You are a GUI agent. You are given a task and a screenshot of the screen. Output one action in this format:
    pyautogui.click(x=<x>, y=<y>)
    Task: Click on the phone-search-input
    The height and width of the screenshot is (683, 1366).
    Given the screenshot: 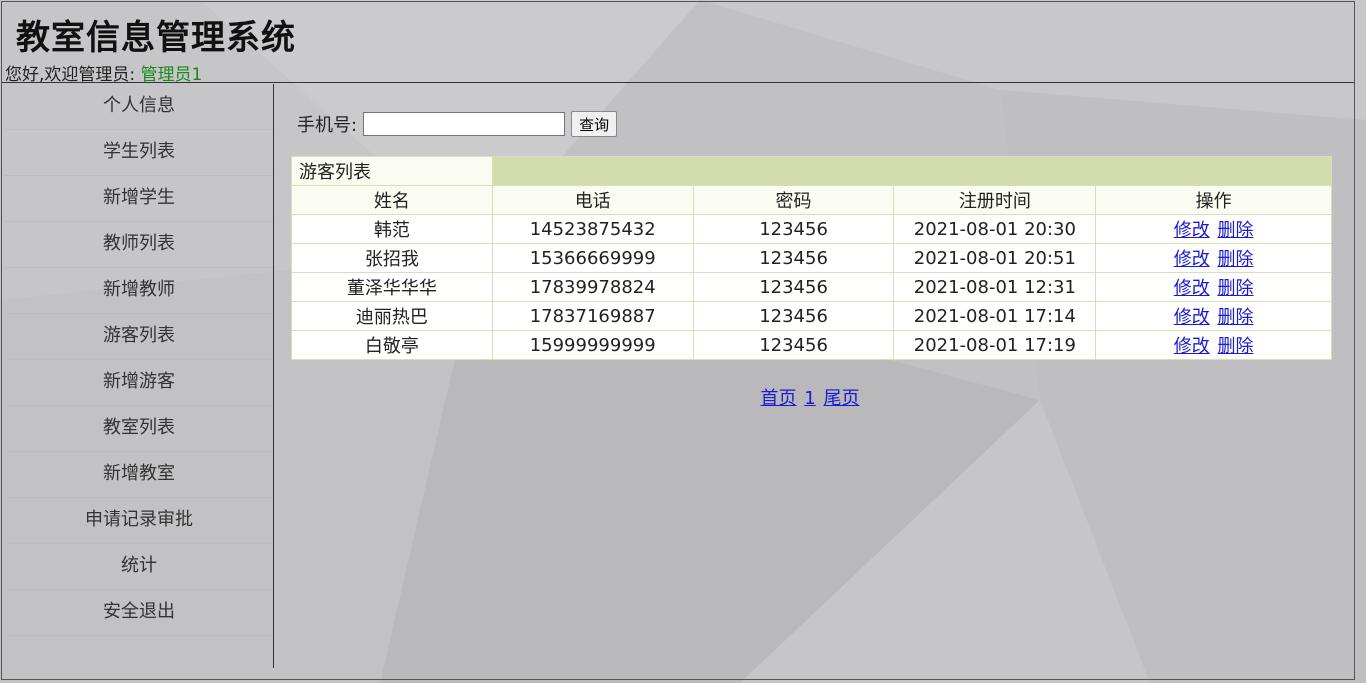 What is the action you would take?
    pyautogui.click(x=464, y=124)
    